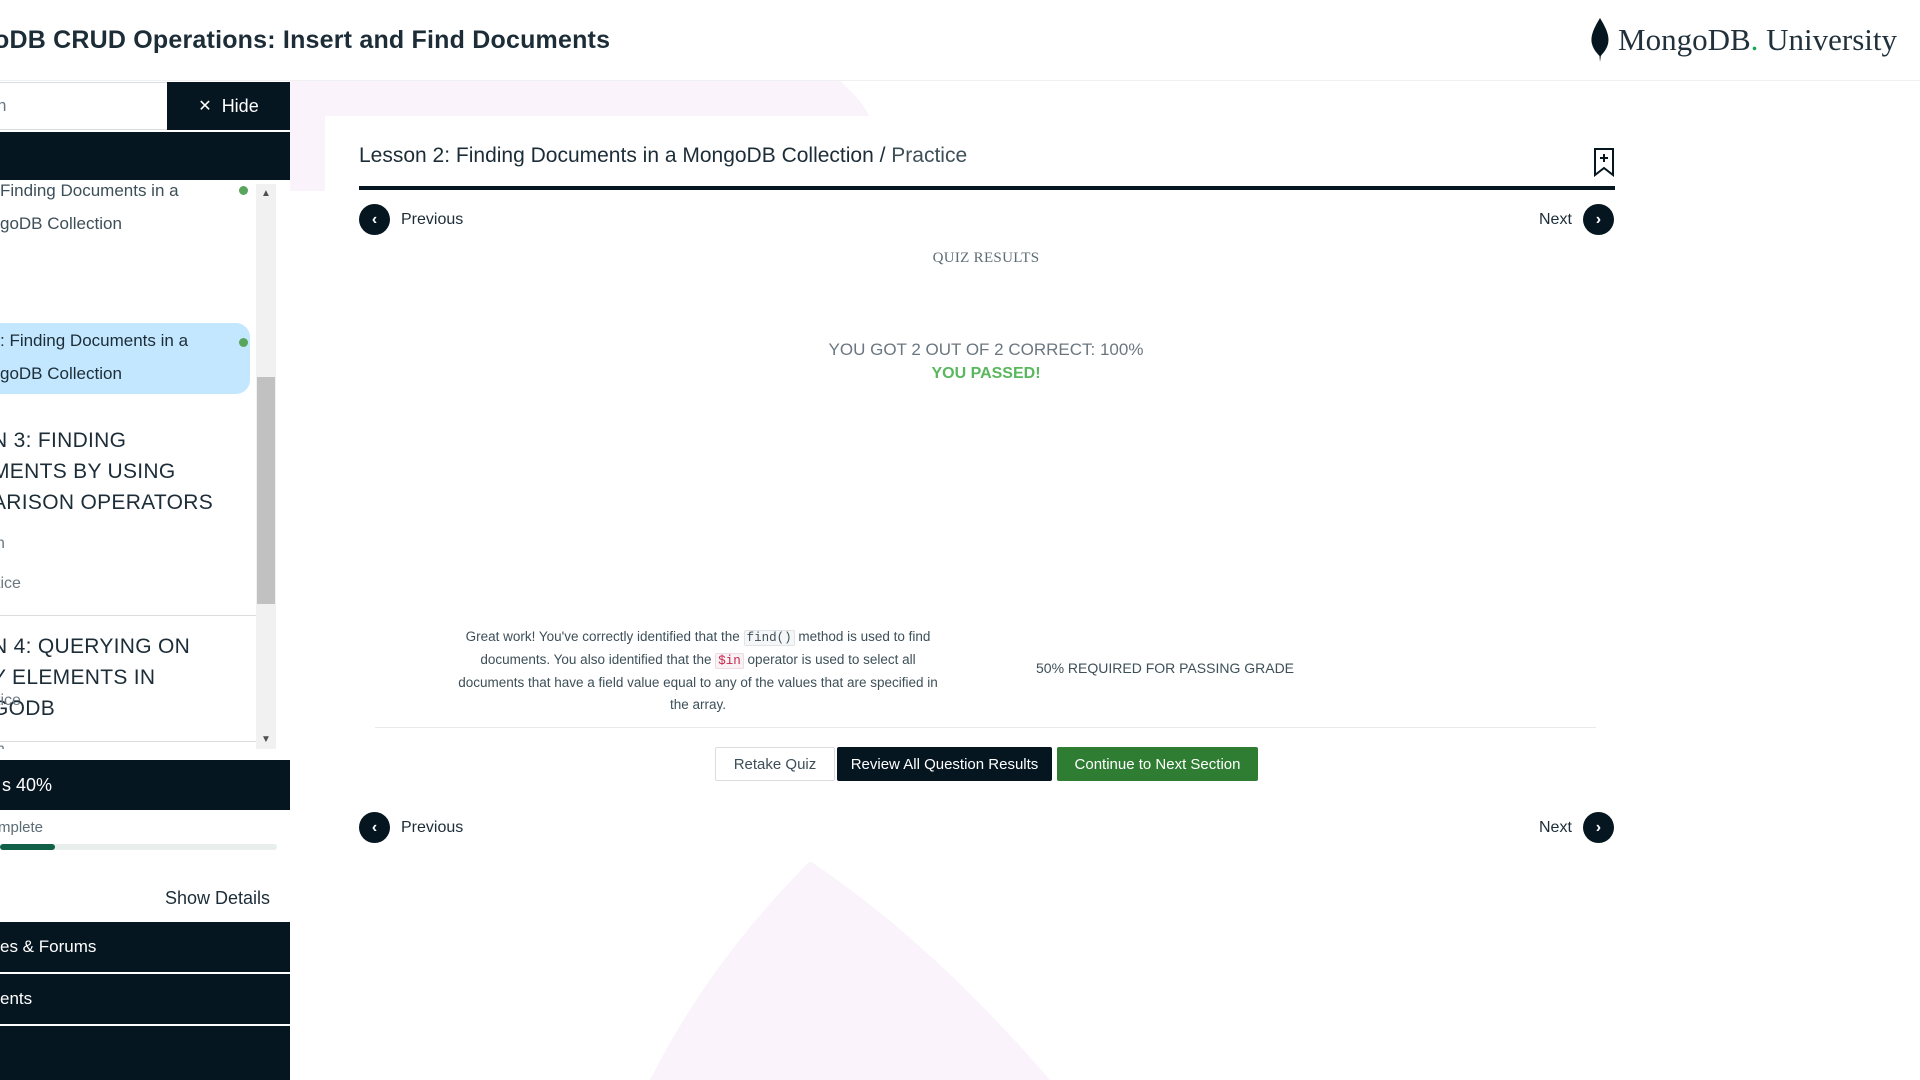  I want to click on section-3-line: N 3: FINDING, so click(63, 440).